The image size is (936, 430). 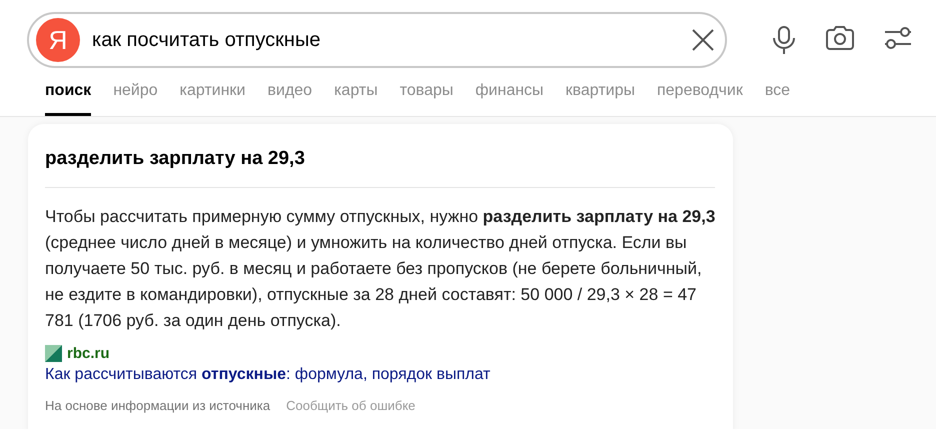 I want to click on source-article-link: Как рассчитываются отпускные: формула, порядок выплат, so click(x=267, y=375).